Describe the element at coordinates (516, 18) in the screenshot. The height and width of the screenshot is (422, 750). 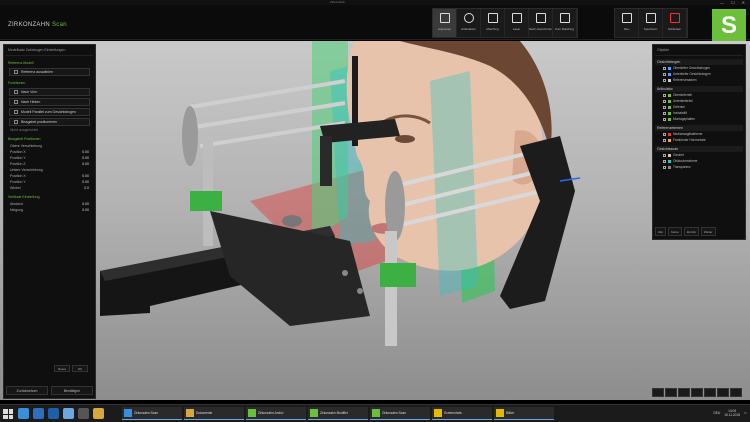
I see `laser-icon` at that location.